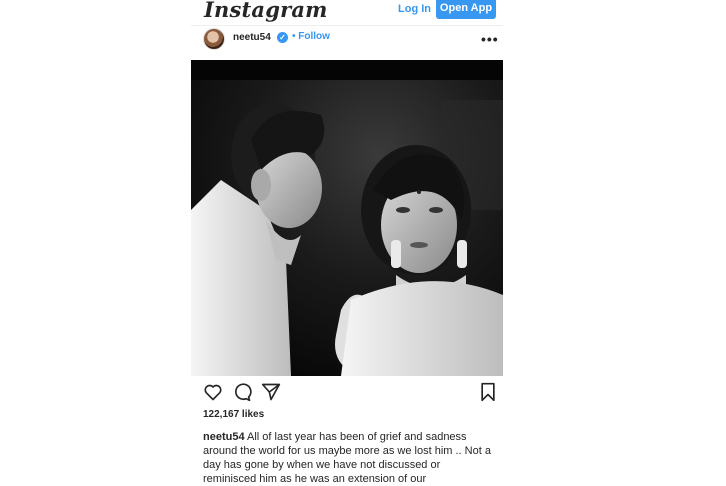 This screenshot has height=486, width=726. I want to click on heart-icon, so click(213, 394).